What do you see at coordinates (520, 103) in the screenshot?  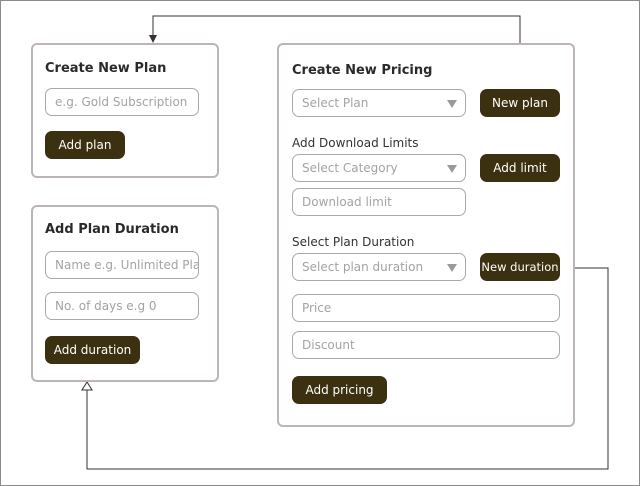 I see `new-plan-button: New plan` at bounding box center [520, 103].